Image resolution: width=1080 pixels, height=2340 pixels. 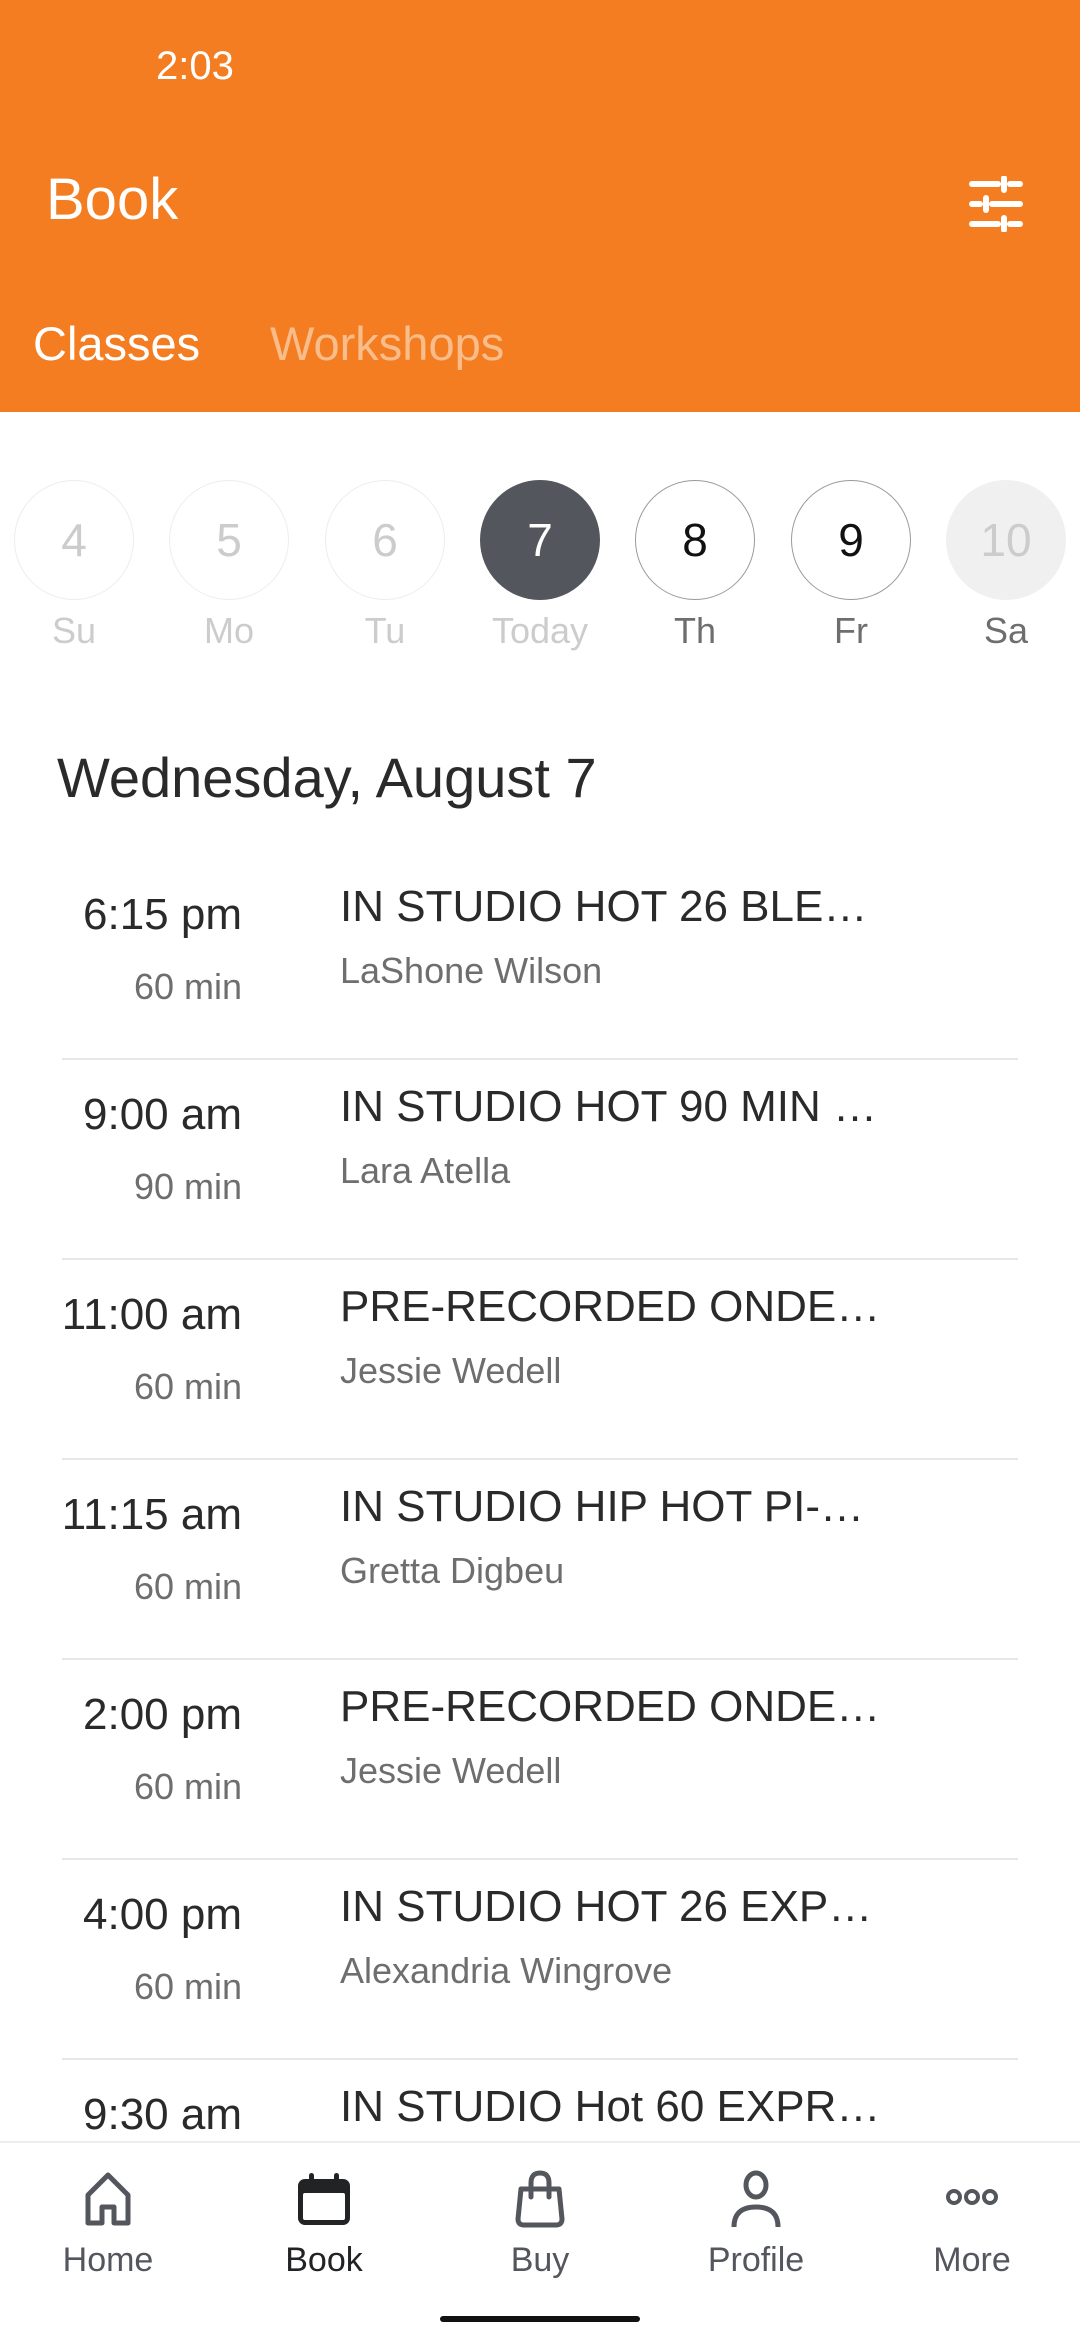 I want to click on status-bar-time: 2:03, so click(x=195, y=66).